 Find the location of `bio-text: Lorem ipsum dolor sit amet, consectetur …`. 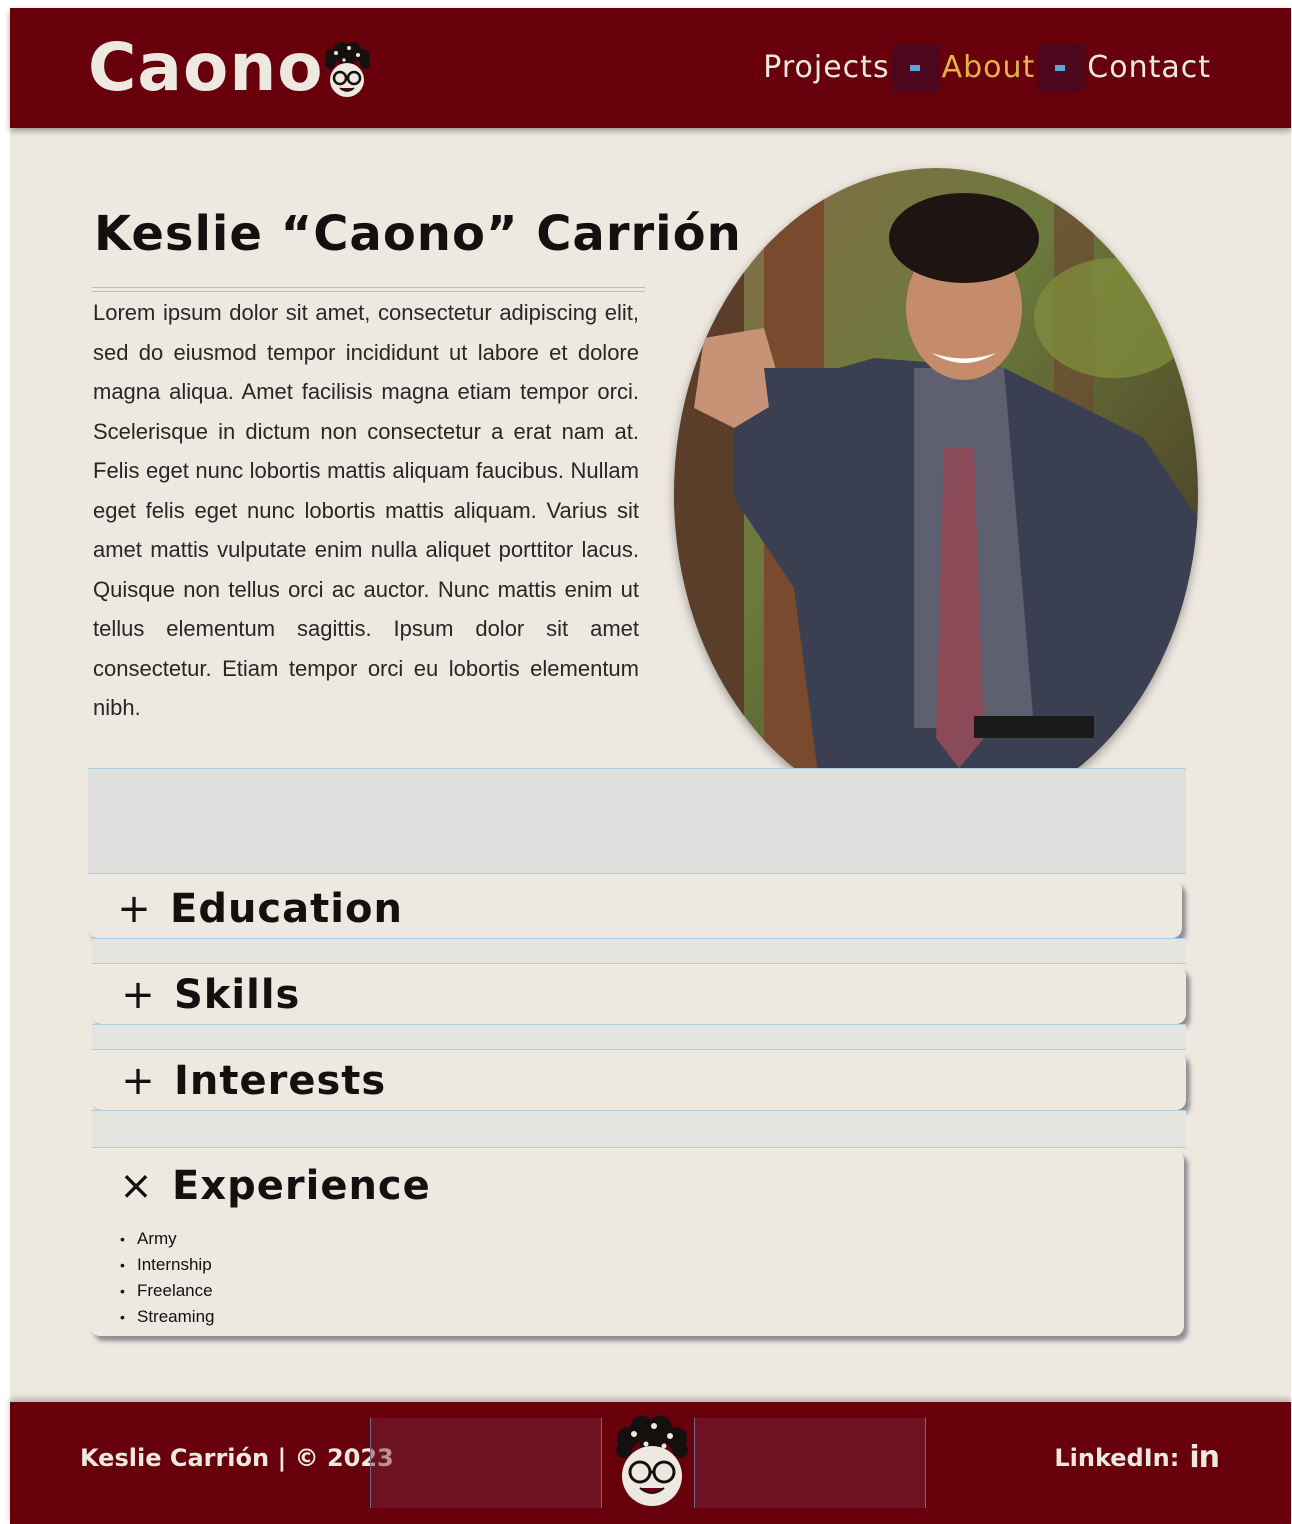

bio-text: Lorem ipsum dolor sit amet, consectetur … is located at coordinates (366, 510).